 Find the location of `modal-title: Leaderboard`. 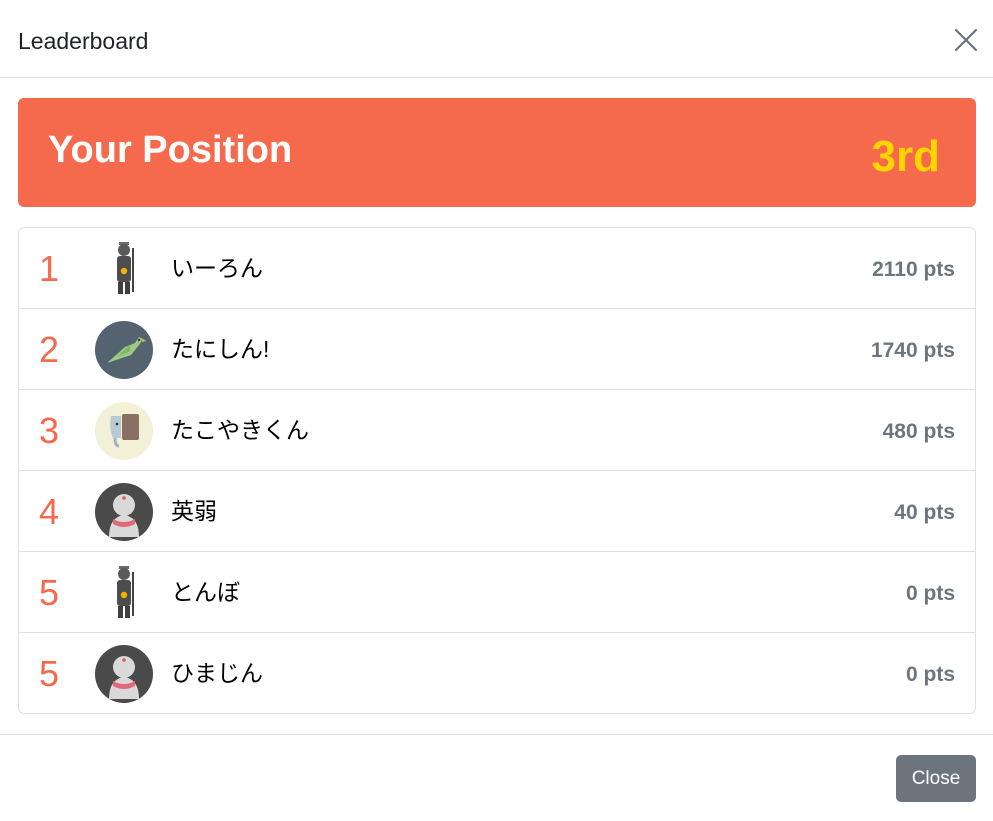

modal-title: Leaderboard is located at coordinates (83, 41).